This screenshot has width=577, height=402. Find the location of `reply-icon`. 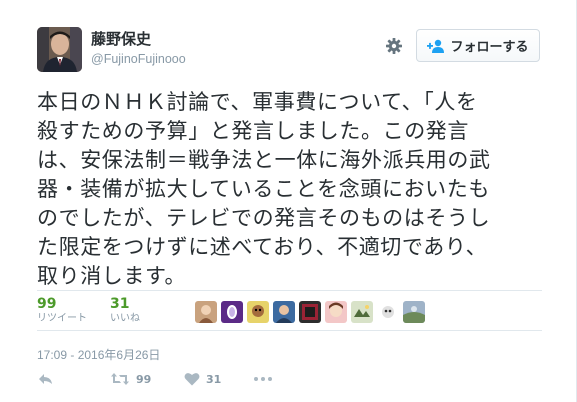

reply-icon is located at coordinates (45, 379).